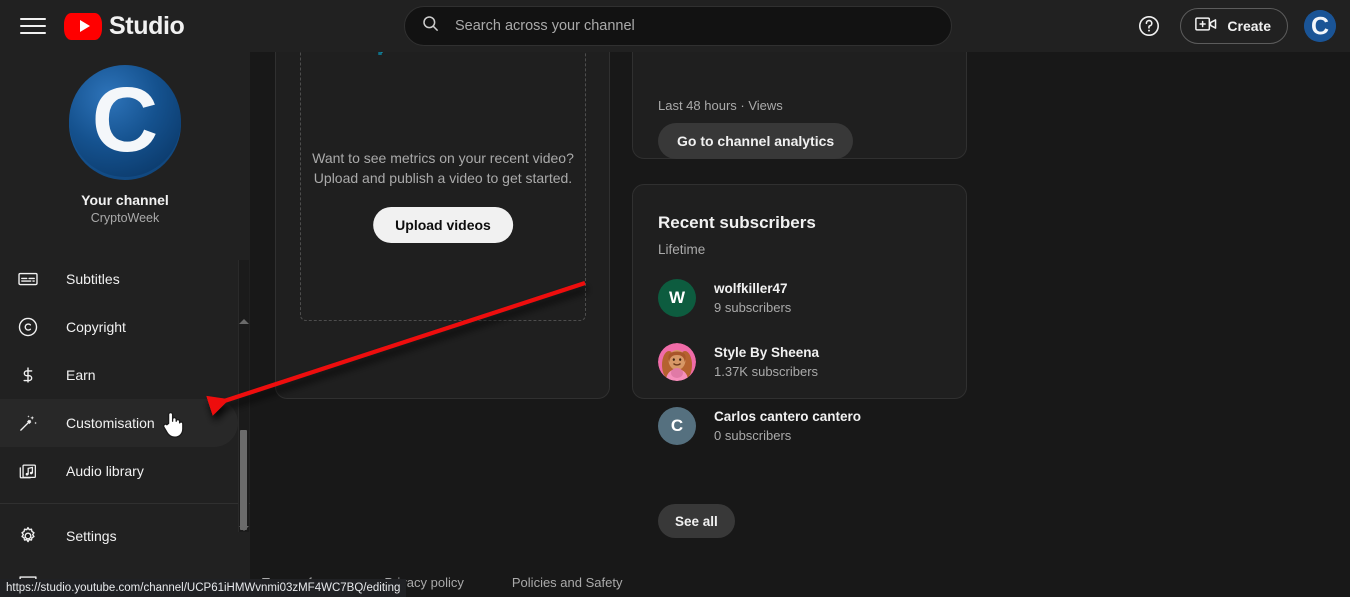 The image size is (1350, 597). What do you see at coordinates (119, 375) in the screenshot?
I see `sidebar-item-earn: Earn` at bounding box center [119, 375].